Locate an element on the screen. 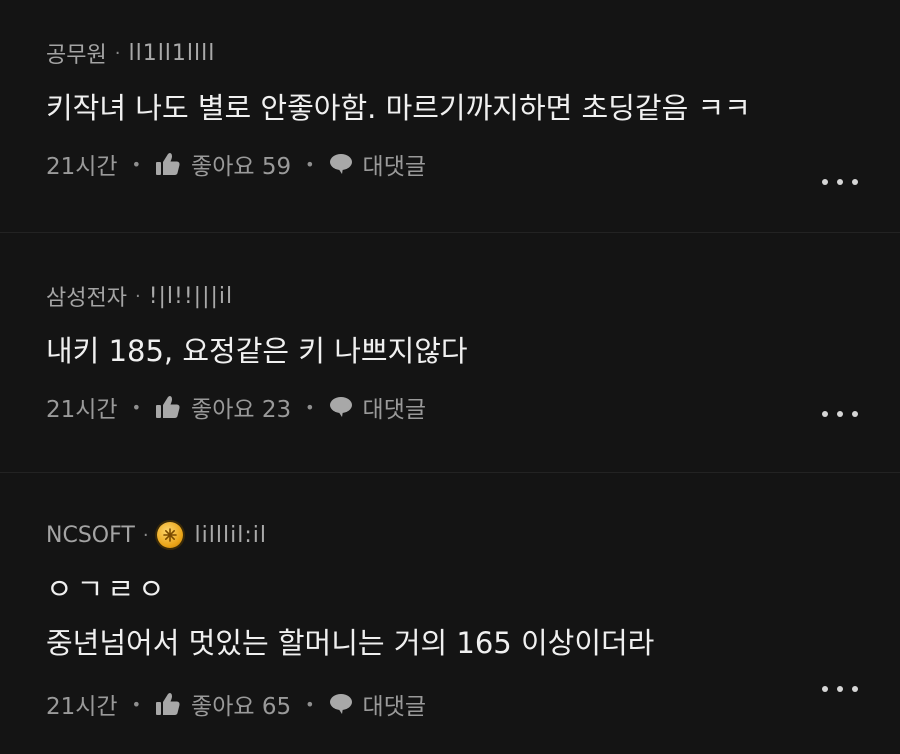  like-button: 좋아요 23 is located at coordinates (223, 407).